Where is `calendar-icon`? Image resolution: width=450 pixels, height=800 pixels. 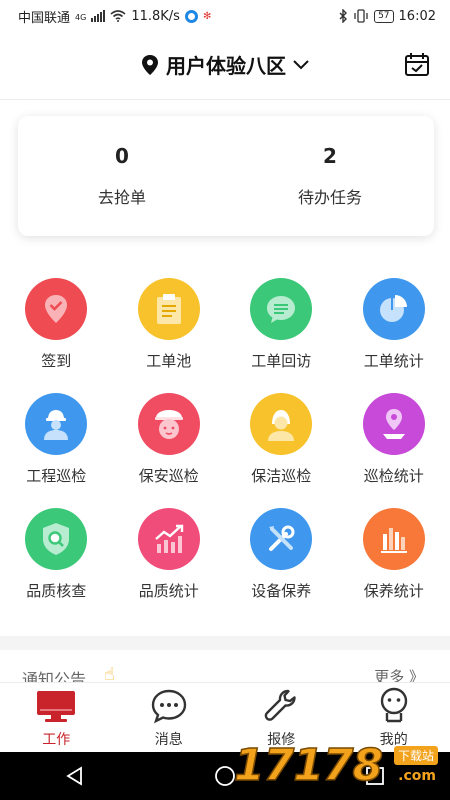 calendar-icon is located at coordinates (417, 65).